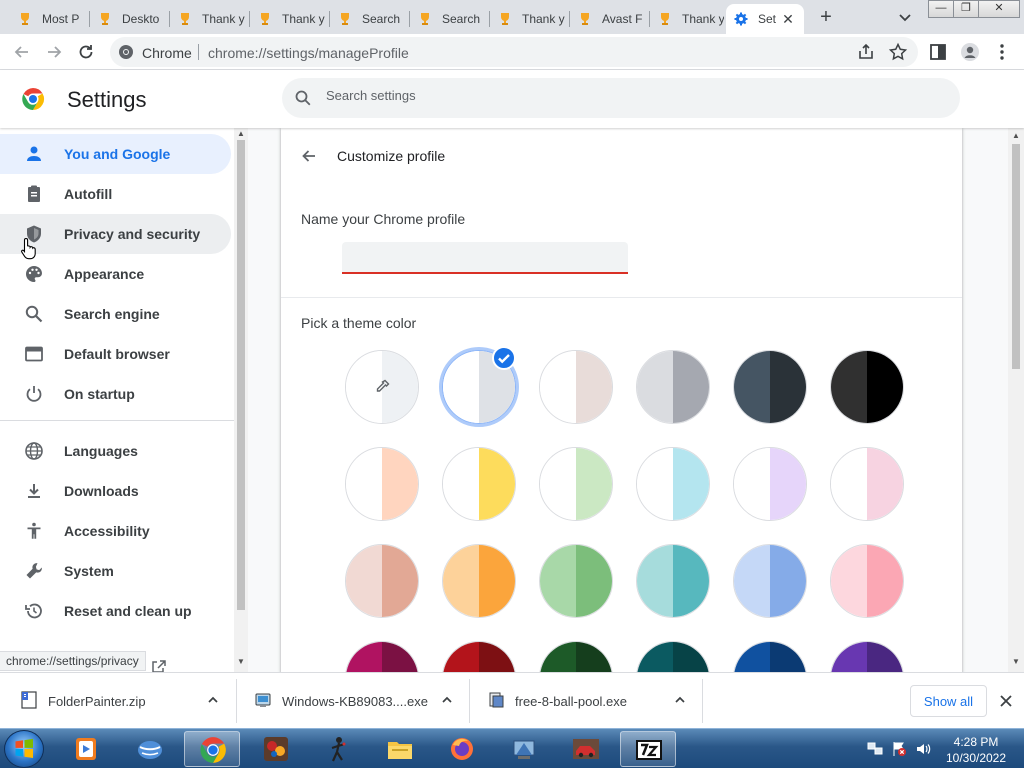  What do you see at coordinates (826, 18) in the screenshot?
I see `new-tab-button: +` at bounding box center [826, 18].